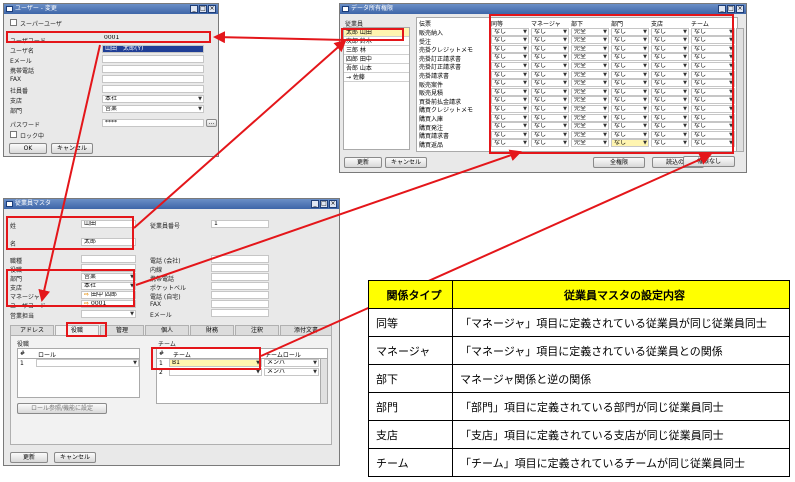 This screenshot has height=482, width=795. What do you see at coordinates (410, 462) in the screenshot?
I see `relation-type-cell: チーム` at bounding box center [410, 462].